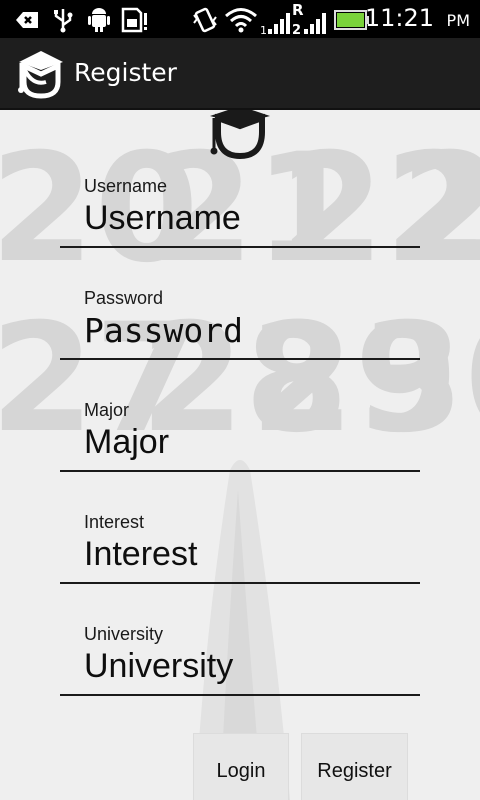 Image resolution: width=480 pixels, height=800 pixels. Describe the element at coordinates (354, 766) in the screenshot. I see `register-button: Register` at that location.